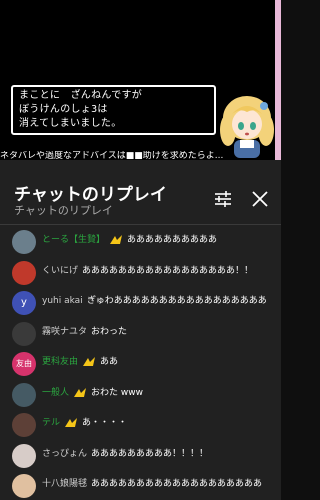 The image size is (320, 500). Describe the element at coordinates (60, 271) in the screenshot. I see `author-name: くいにげ` at that location.